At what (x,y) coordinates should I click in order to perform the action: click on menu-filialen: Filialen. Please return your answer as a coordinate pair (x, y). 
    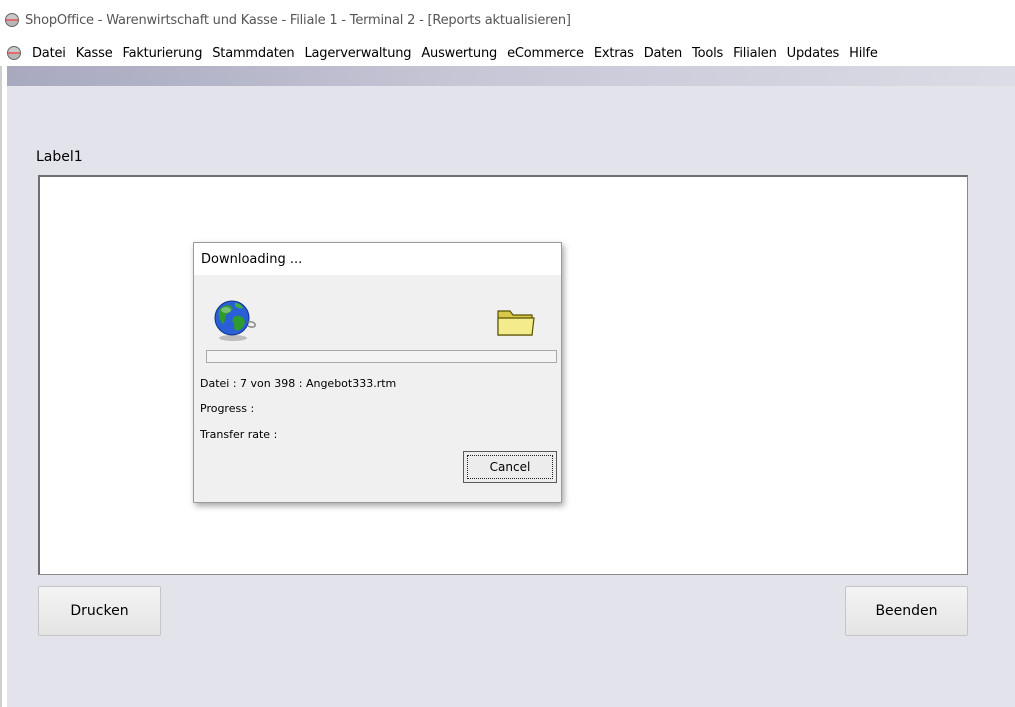
    Looking at the image, I should click on (755, 53).